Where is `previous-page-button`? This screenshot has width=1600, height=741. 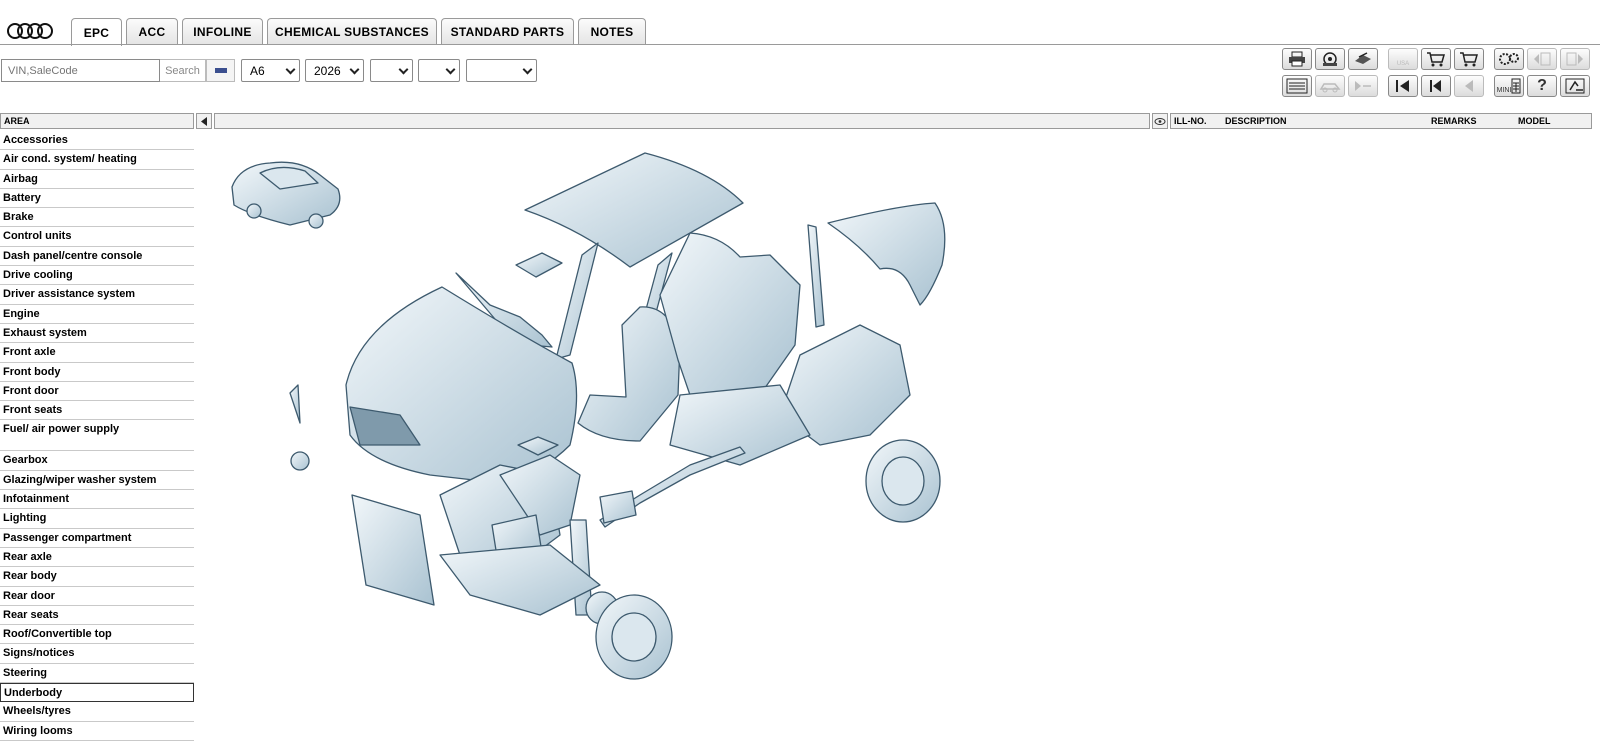 previous-page-button is located at coordinates (1542, 59).